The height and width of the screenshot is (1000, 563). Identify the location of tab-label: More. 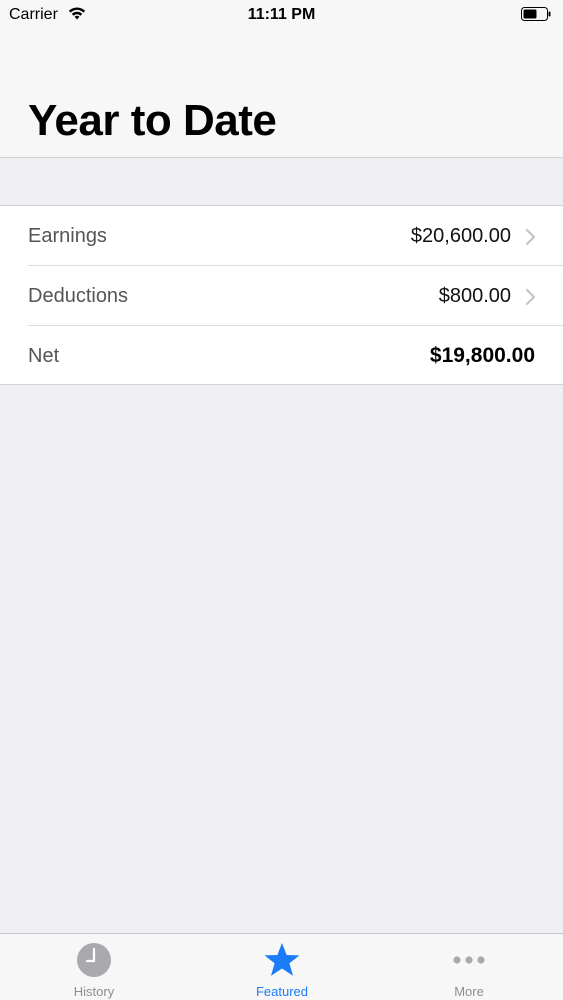
(469, 991).